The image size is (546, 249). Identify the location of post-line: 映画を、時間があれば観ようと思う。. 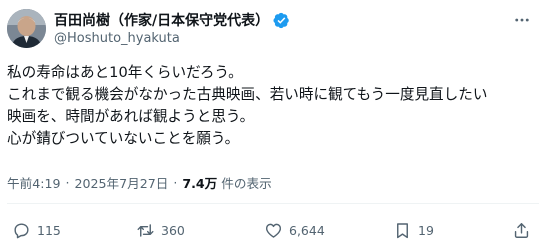
(131, 116).